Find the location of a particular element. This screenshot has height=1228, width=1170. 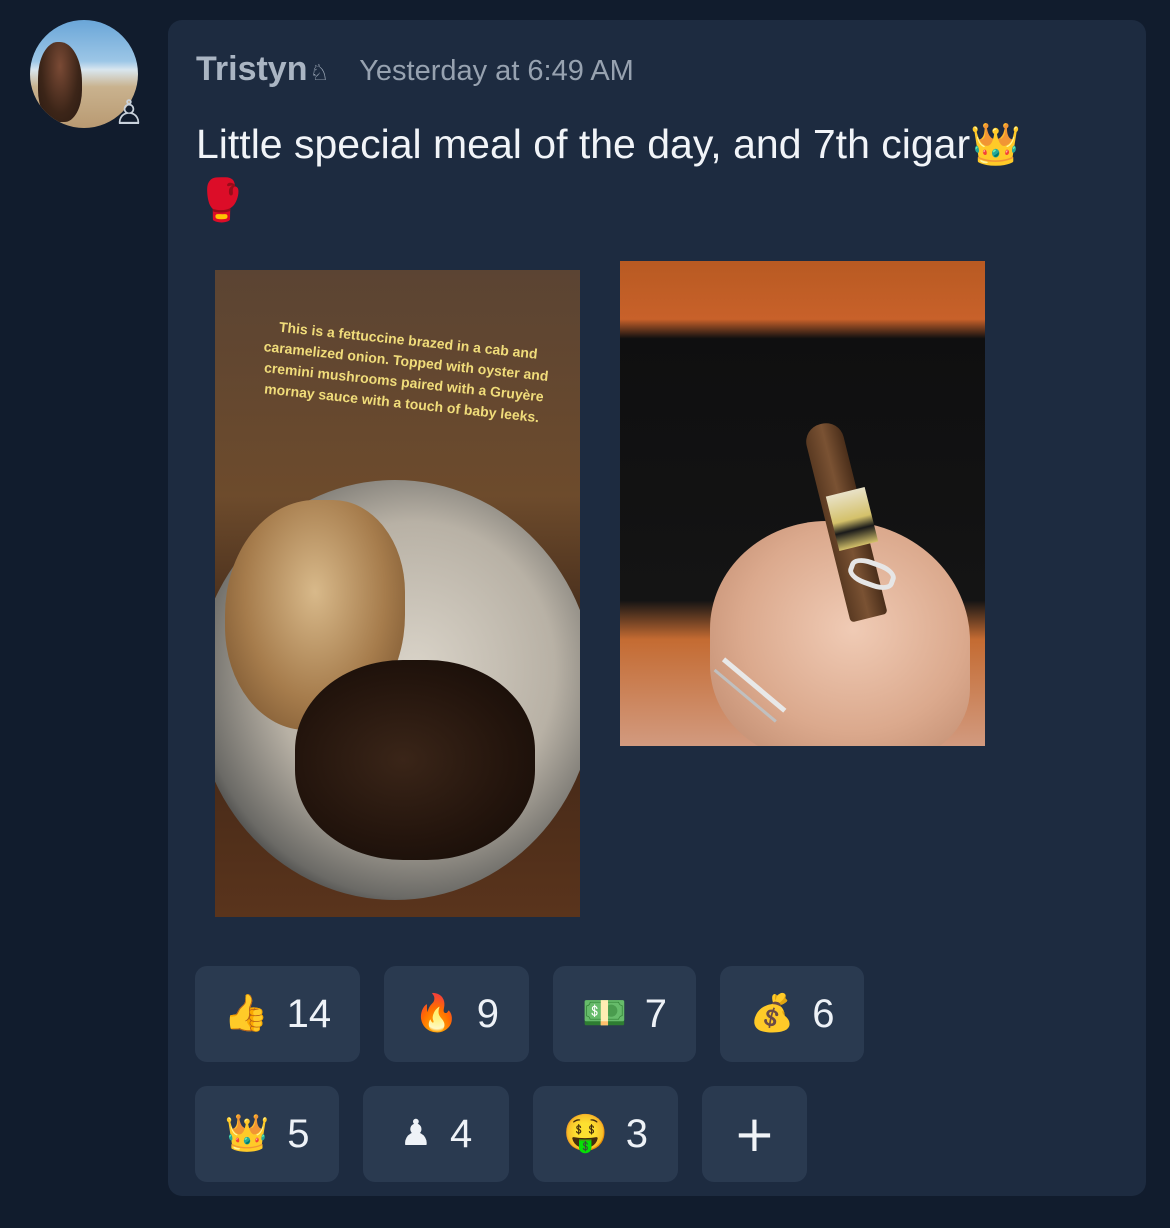

reaction-count: 4 is located at coordinates (461, 1133).